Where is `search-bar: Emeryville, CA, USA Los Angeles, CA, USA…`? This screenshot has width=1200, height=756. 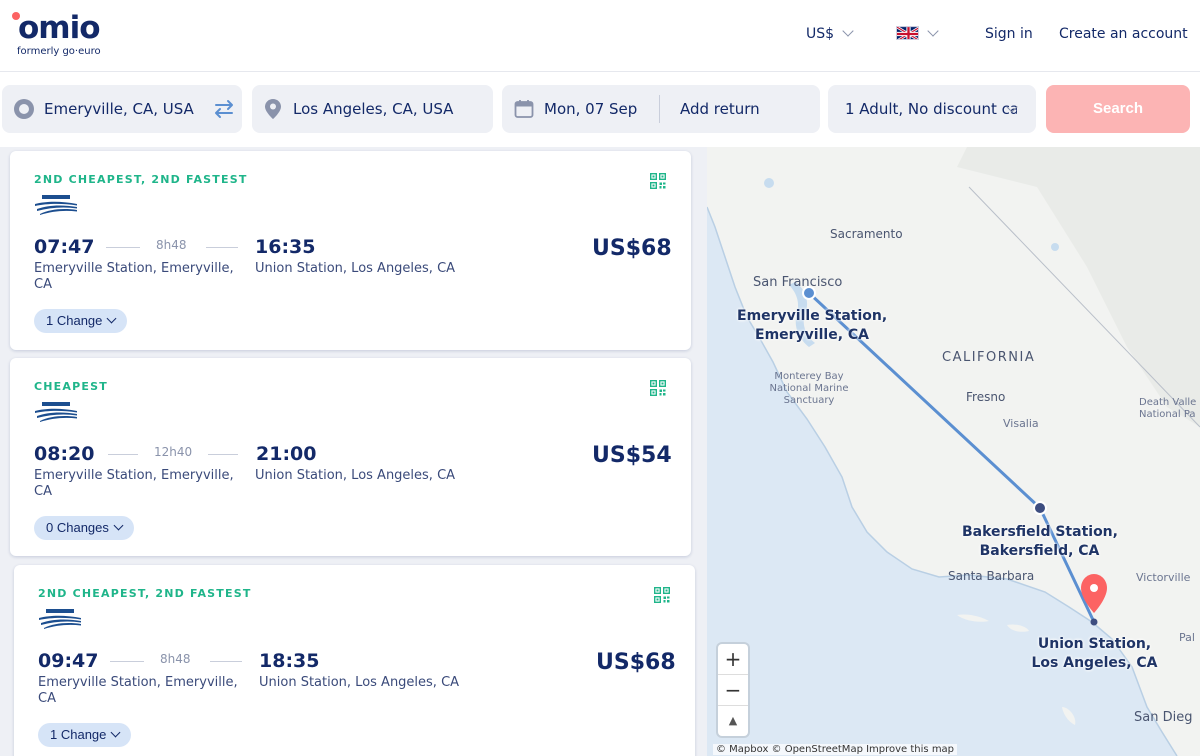 search-bar: Emeryville, CA, USA Los Angeles, CA, USA… is located at coordinates (600, 110).